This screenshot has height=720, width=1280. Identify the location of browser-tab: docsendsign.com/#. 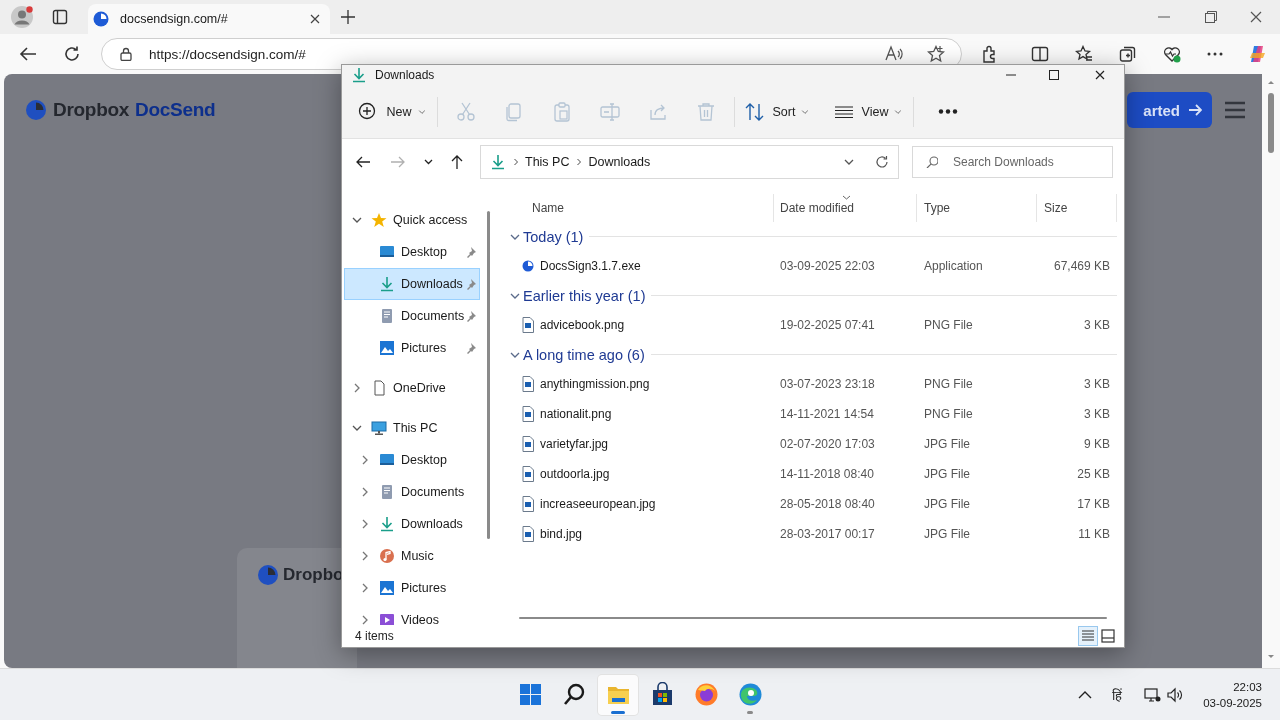
(209, 19).